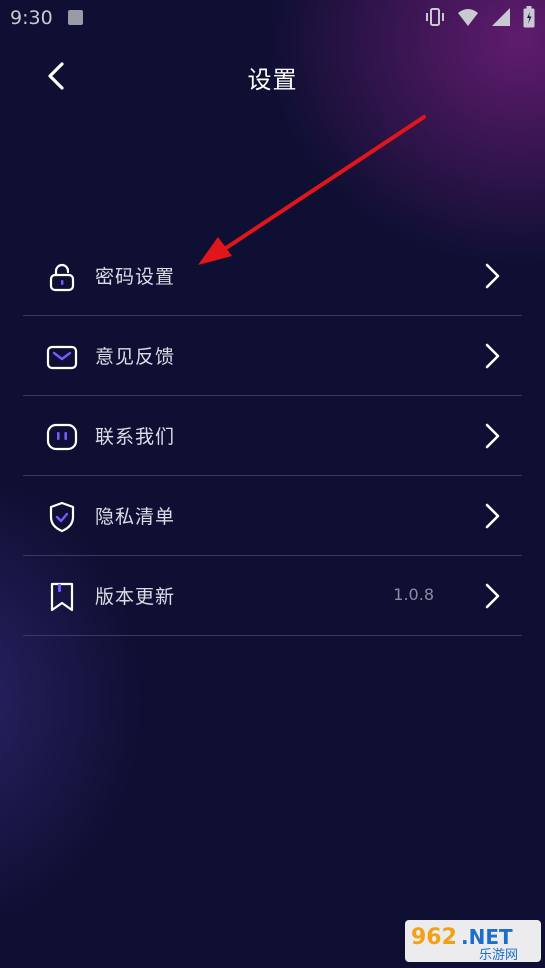 The width and height of the screenshot is (545, 968). I want to click on menu-item-label: 隐私清单, so click(135, 517).